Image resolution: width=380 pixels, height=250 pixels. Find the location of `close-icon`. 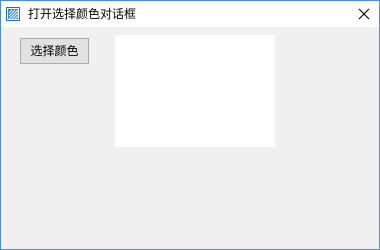

close-icon is located at coordinates (364, 14).